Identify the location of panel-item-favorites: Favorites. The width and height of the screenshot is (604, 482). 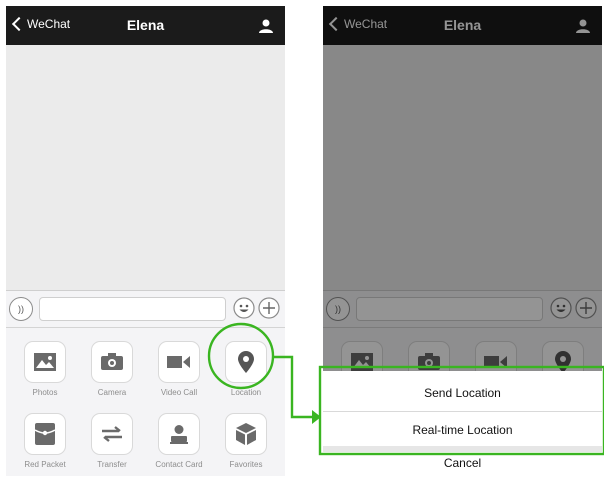
(246, 441).